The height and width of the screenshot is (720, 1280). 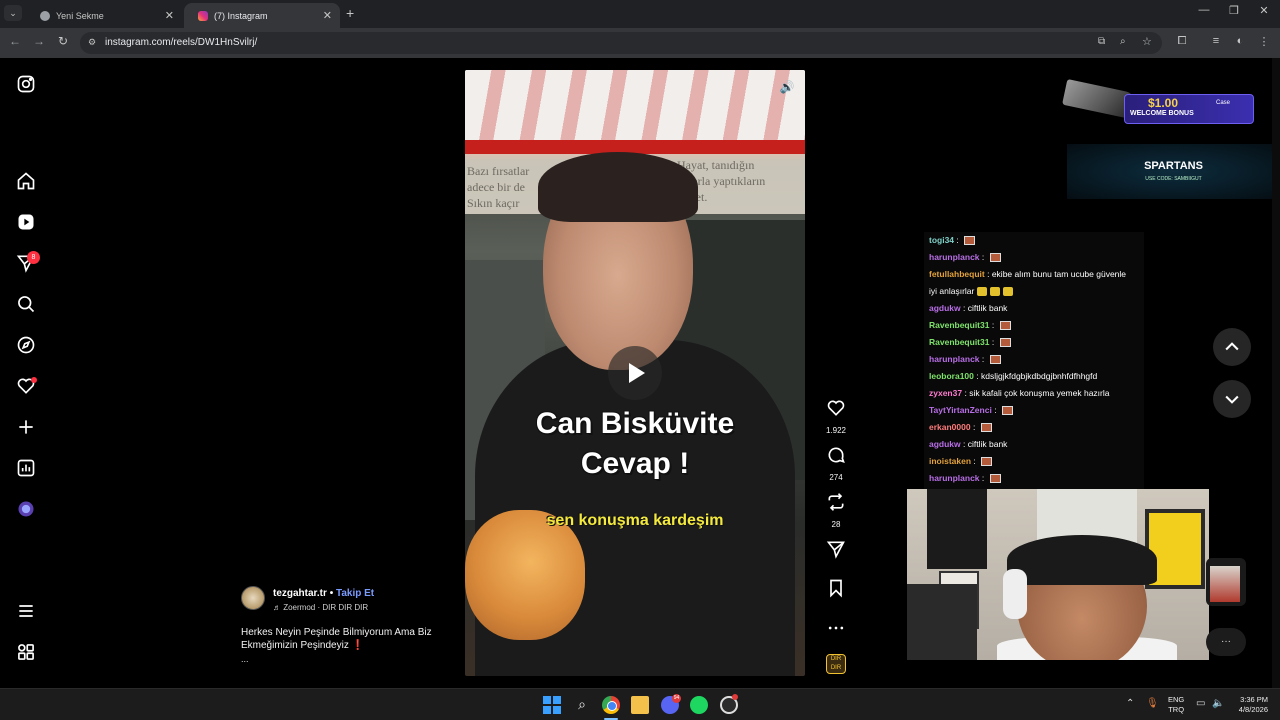 What do you see at coordinates (1226, 642) in the screenshot?
I see `thumbnail-more-button: ···` at bounding box center [1226, 642].